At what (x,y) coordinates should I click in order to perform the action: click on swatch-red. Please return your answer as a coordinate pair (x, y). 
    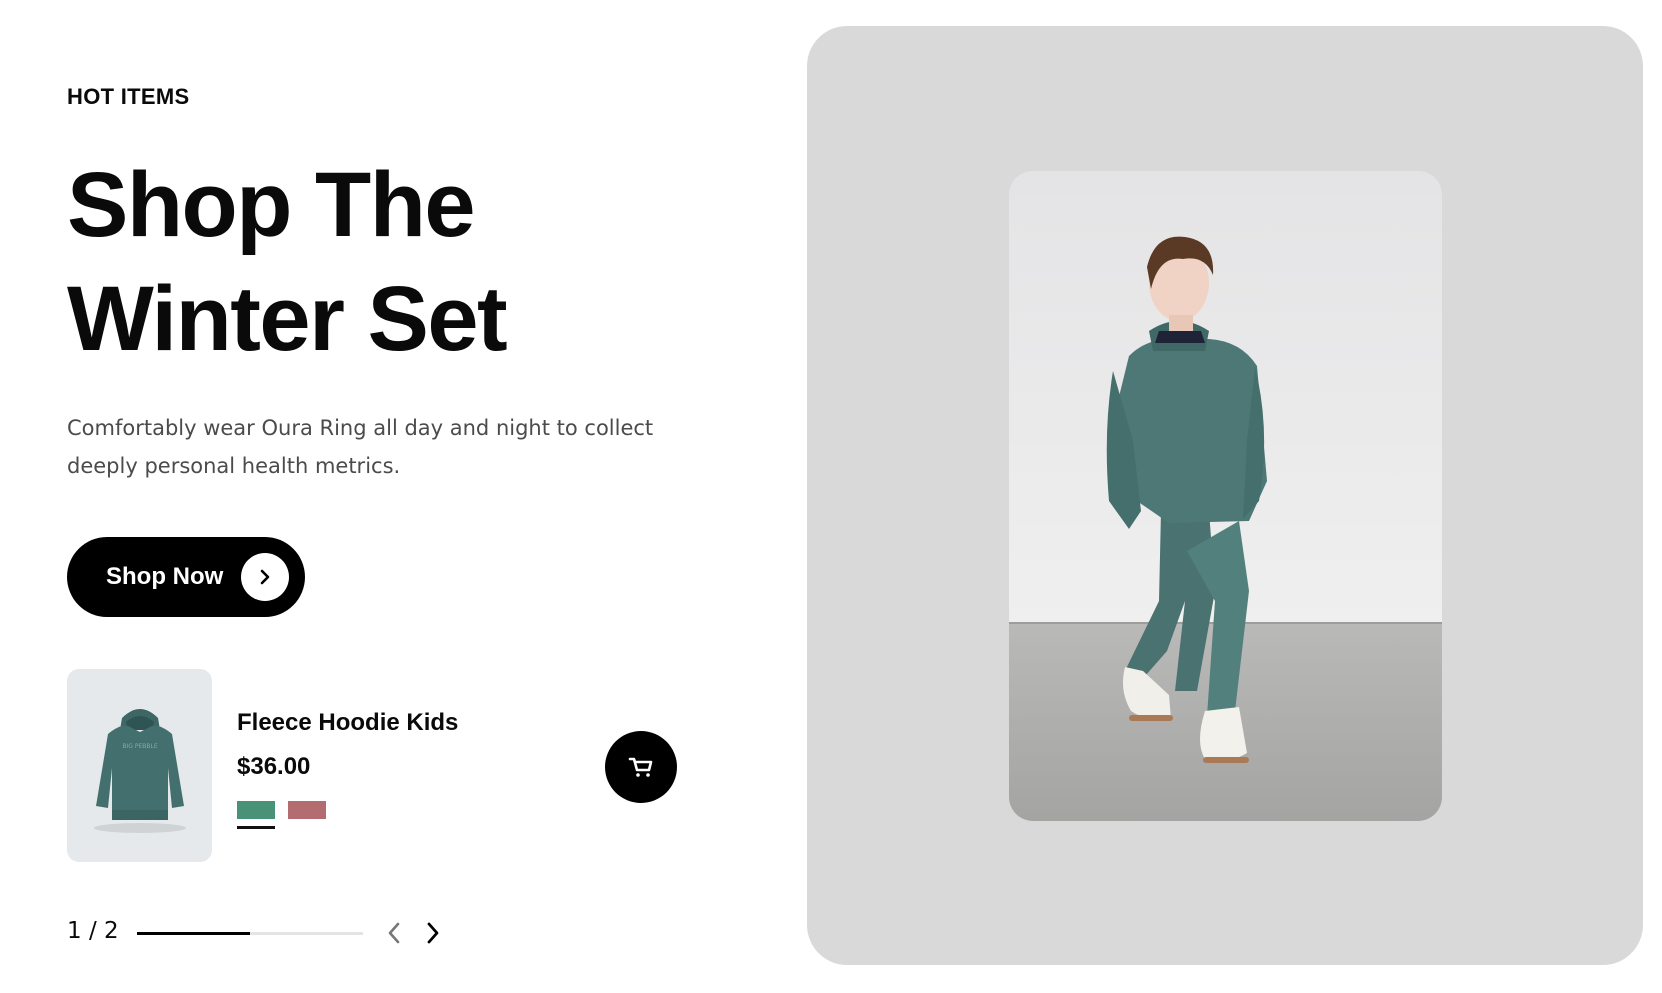
    Looking at the image, I should click on (307, 810).